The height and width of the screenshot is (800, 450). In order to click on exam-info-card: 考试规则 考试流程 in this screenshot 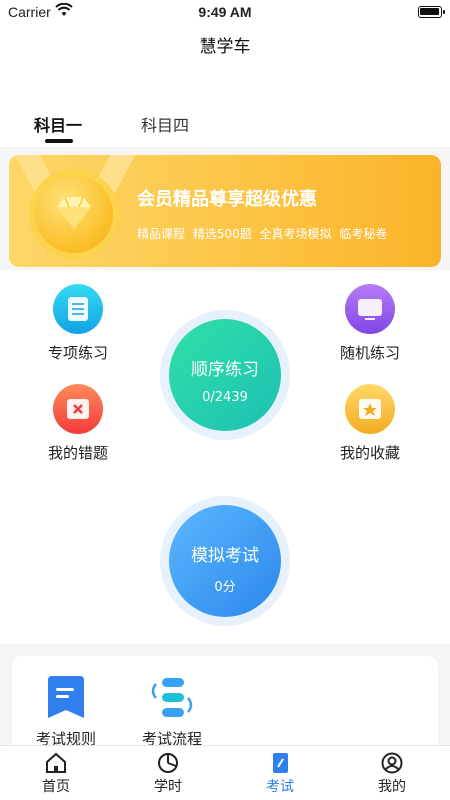, I will do `click(225, 706)`.